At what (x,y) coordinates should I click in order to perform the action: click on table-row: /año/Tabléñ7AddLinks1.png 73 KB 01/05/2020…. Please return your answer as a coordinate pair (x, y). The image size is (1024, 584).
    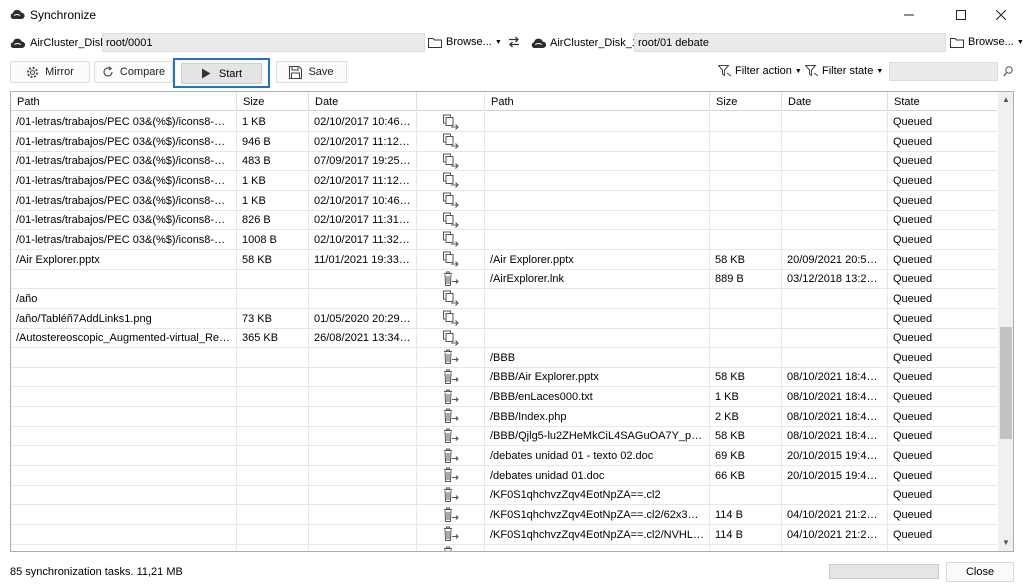
    Looking at the image, I should click on (504, 318).